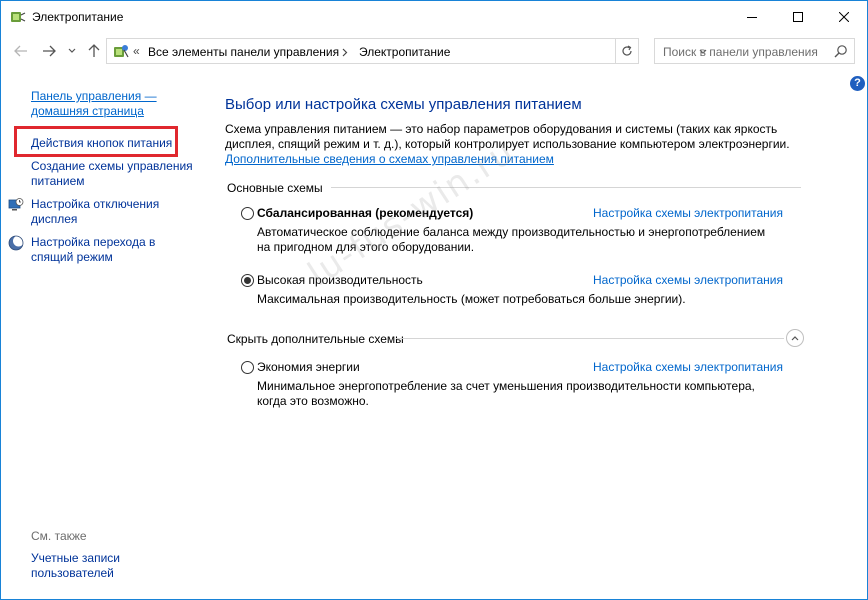 The image size is (868, 600). I want to click on minimize-button, so click(752, 16).